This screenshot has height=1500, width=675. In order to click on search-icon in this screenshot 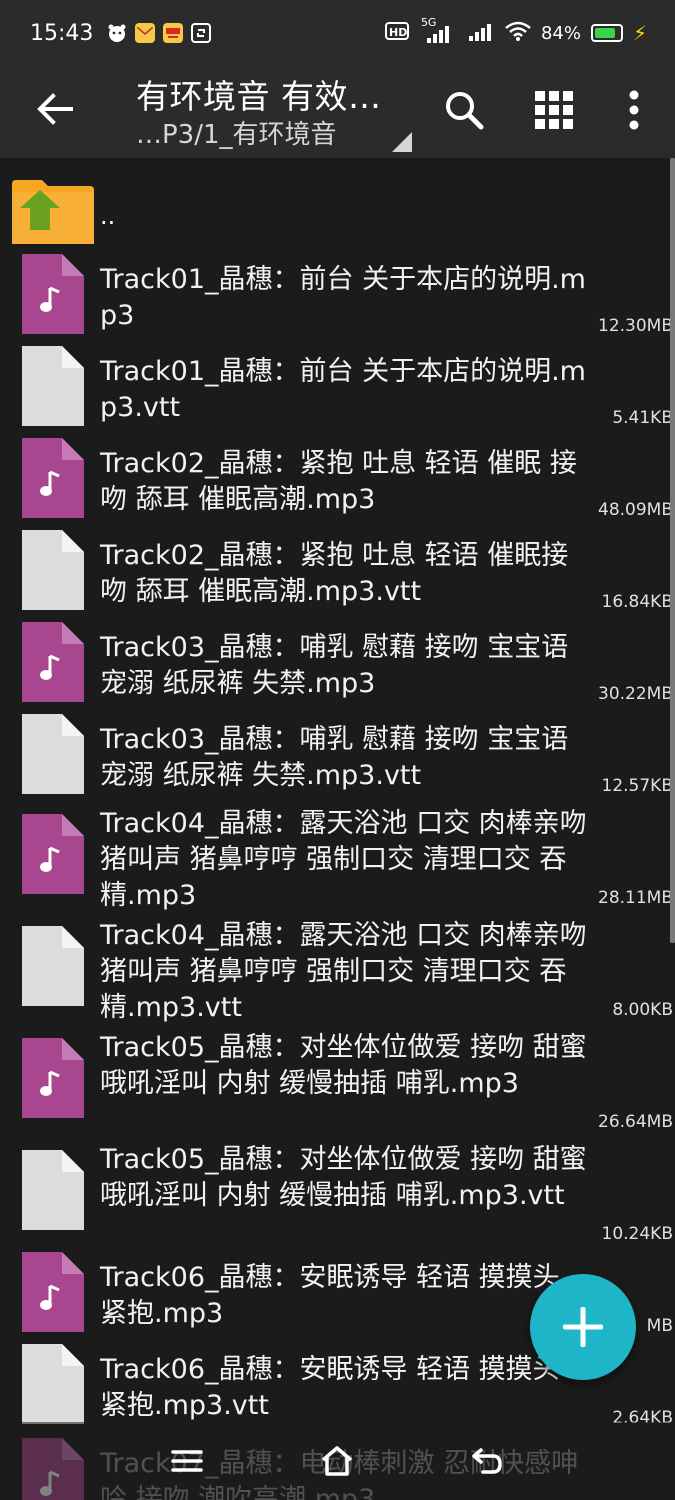, I will do `click(465, 111)`.